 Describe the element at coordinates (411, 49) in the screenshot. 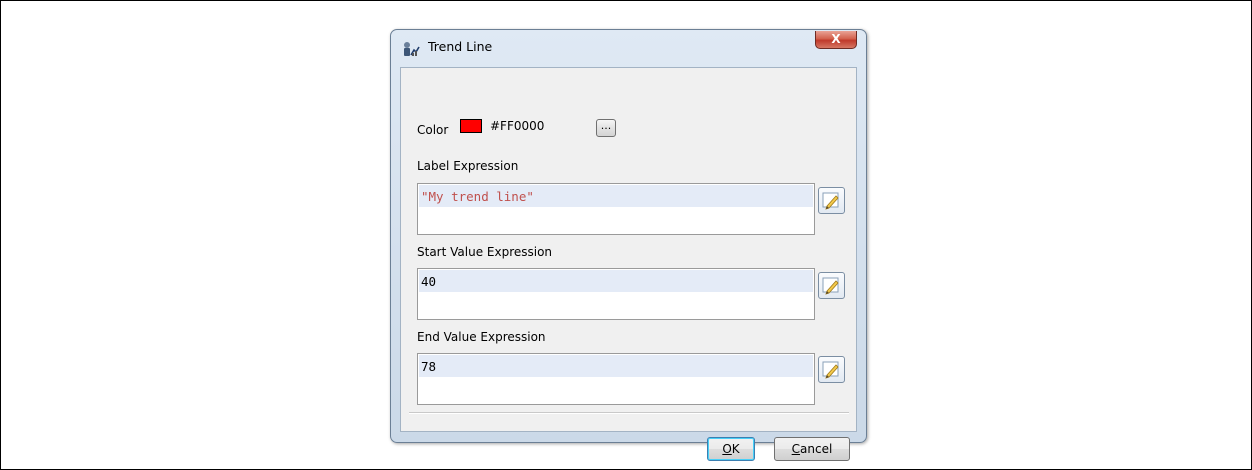

I see `trend-line-app-icon` at that location.